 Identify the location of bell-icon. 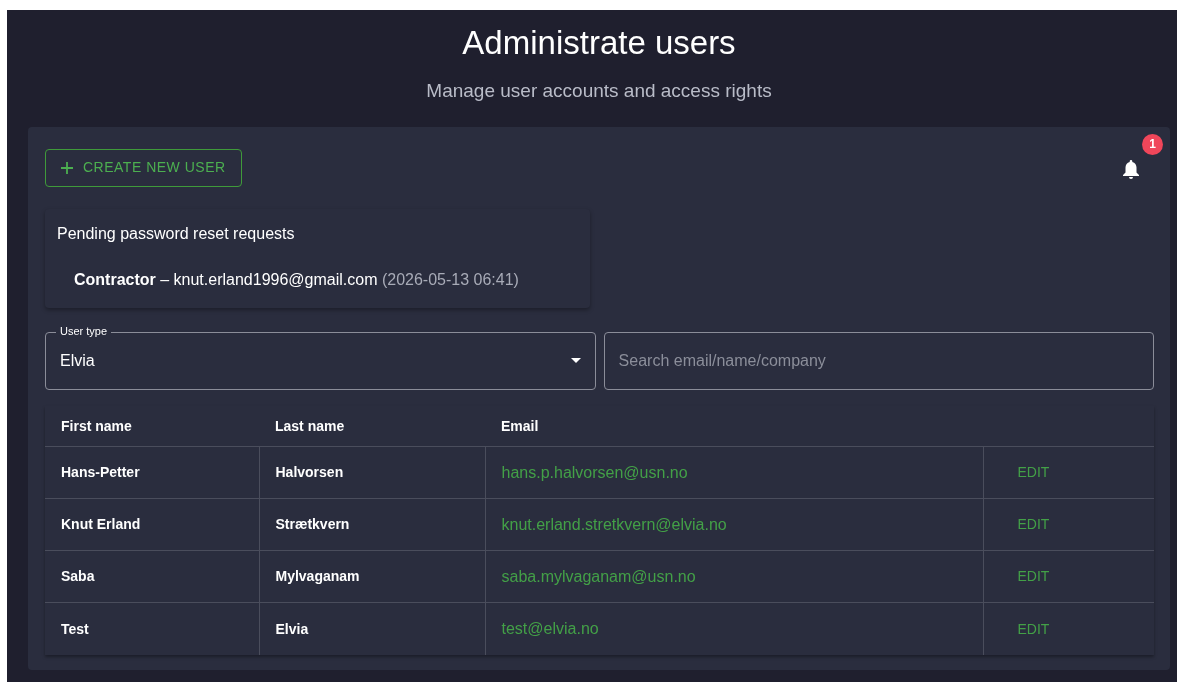
(1131, 170).